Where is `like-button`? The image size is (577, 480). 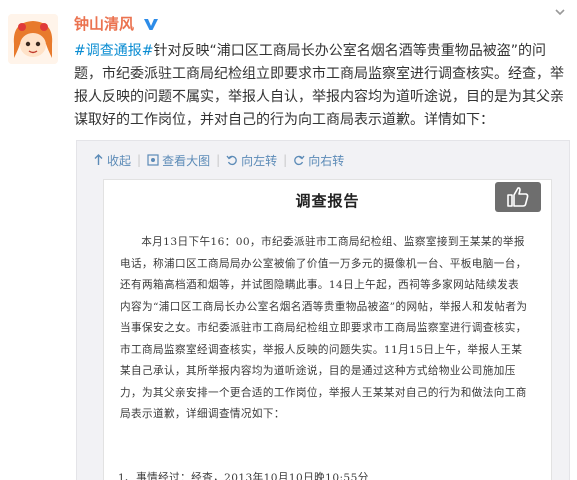
like-button is located at coordinates (518, 197).